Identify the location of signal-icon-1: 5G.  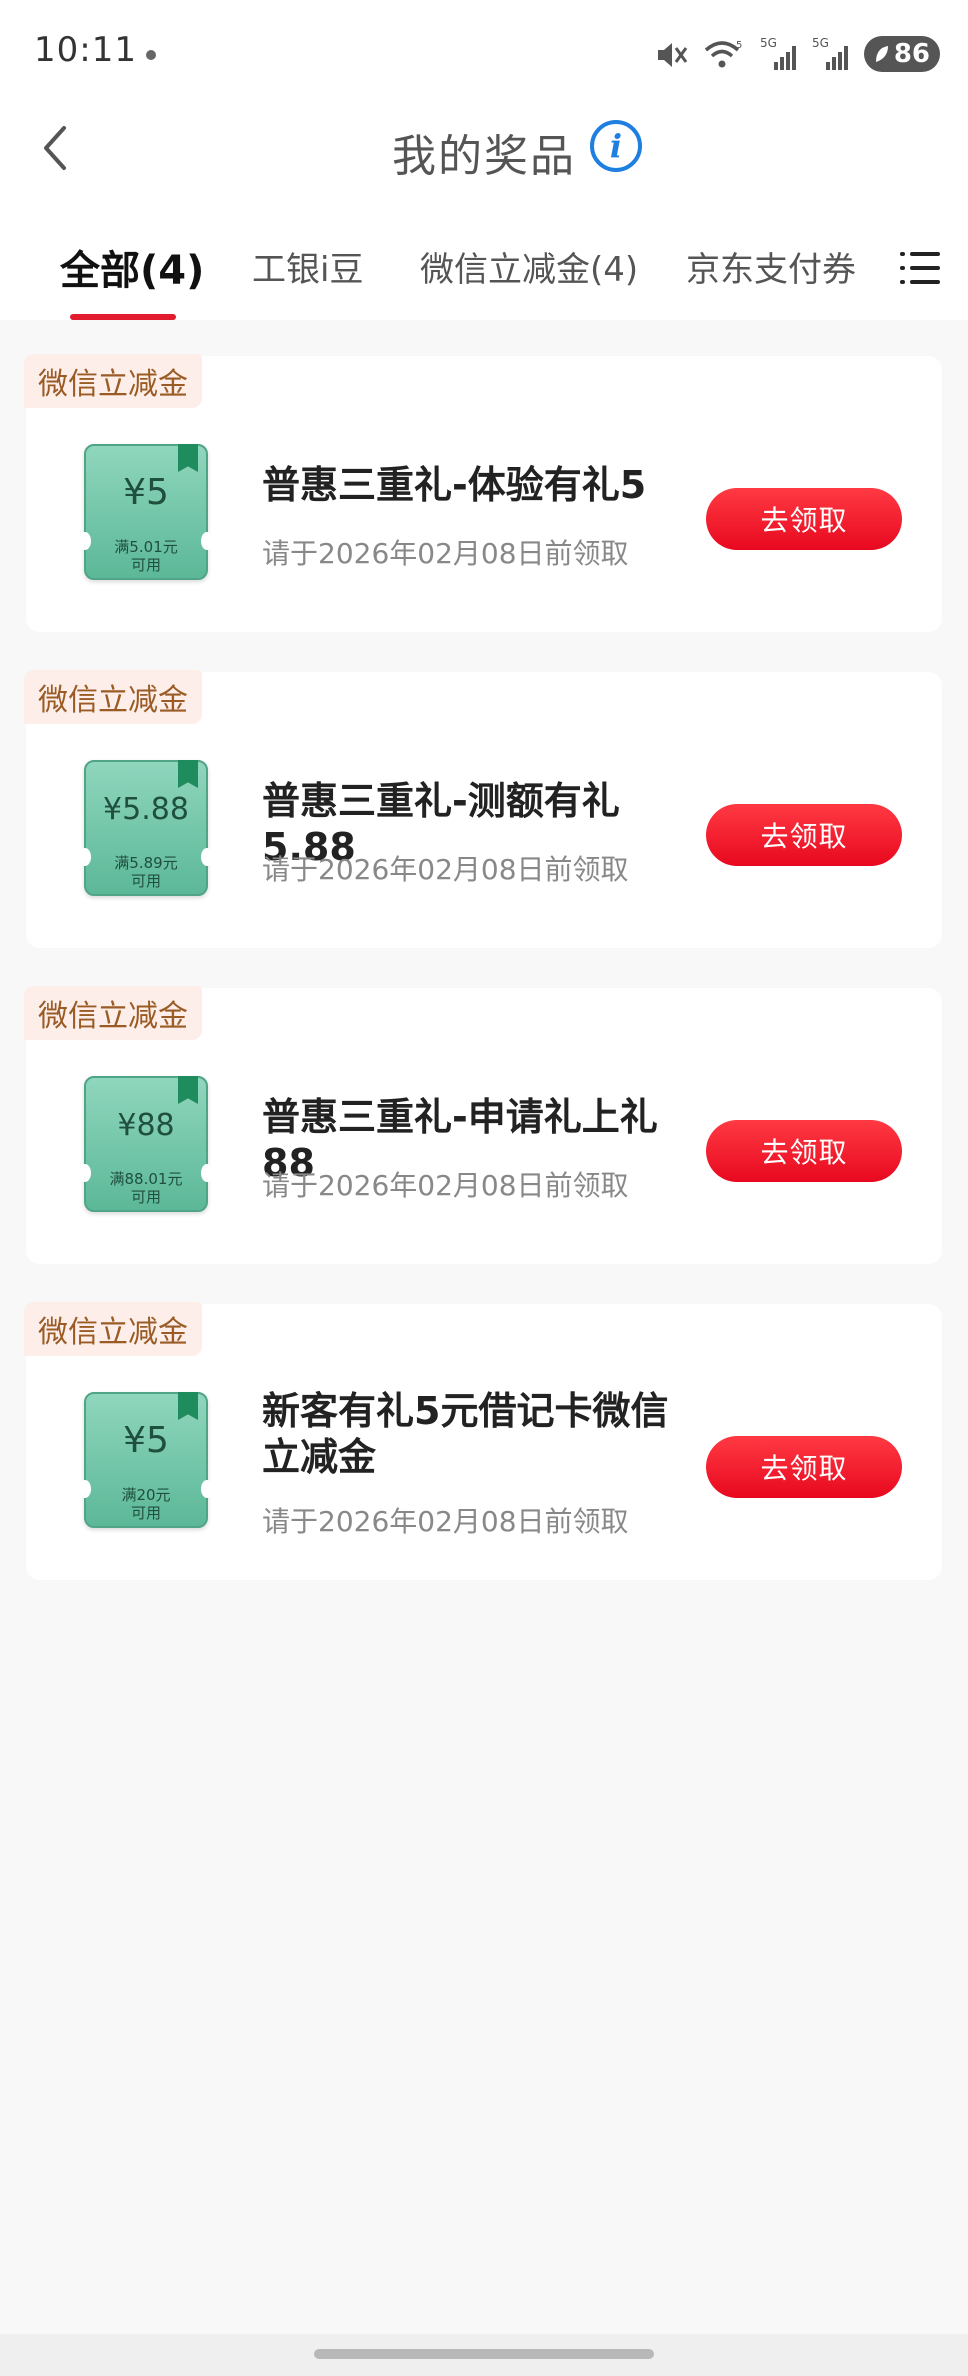
(778, 54).